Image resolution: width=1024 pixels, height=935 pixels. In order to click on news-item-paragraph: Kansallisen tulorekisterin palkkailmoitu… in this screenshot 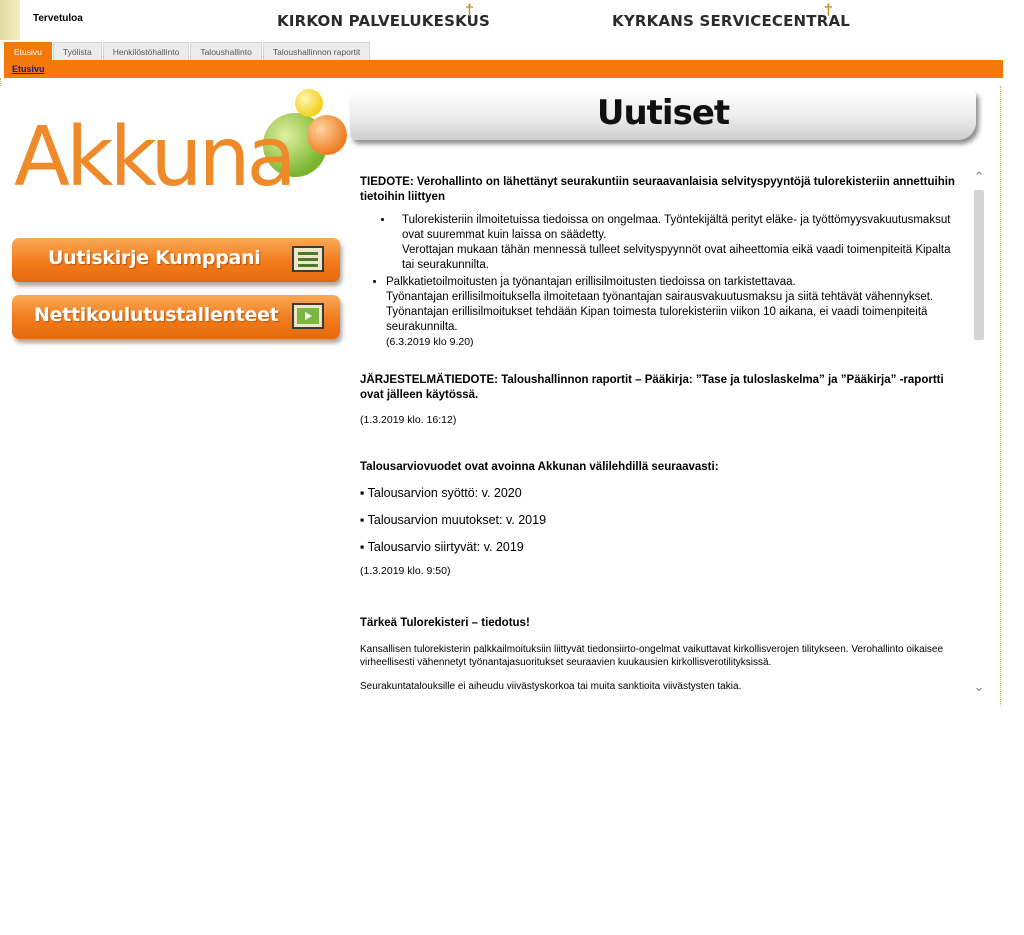, I will do `click(652, 656)`.